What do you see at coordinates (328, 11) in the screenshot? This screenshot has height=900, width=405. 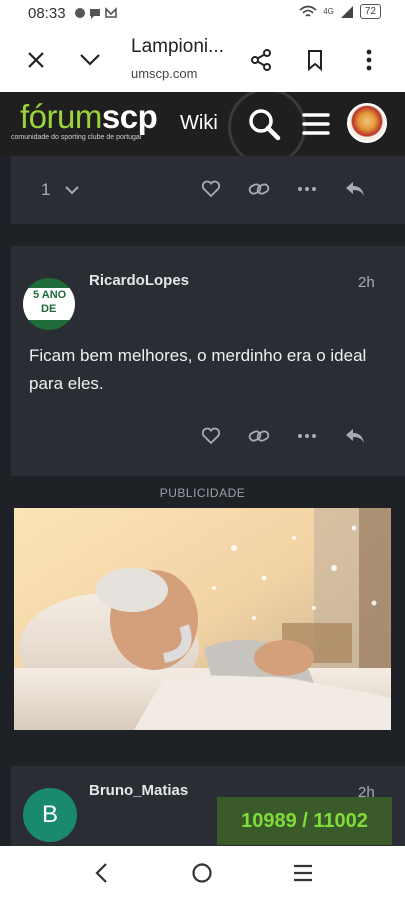 I see `network-label: 4G` at bounding box center [328, 11].